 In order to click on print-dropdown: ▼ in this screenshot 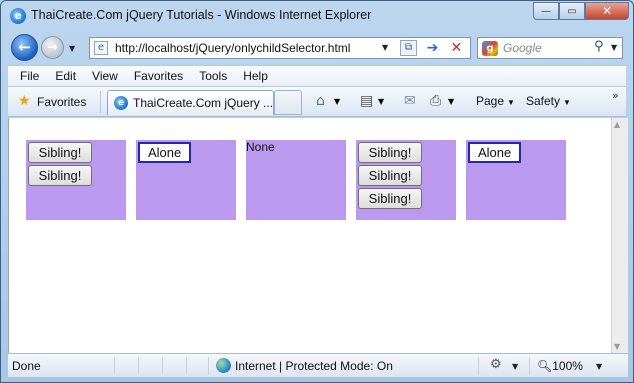, I will do `click(451, 101)`.